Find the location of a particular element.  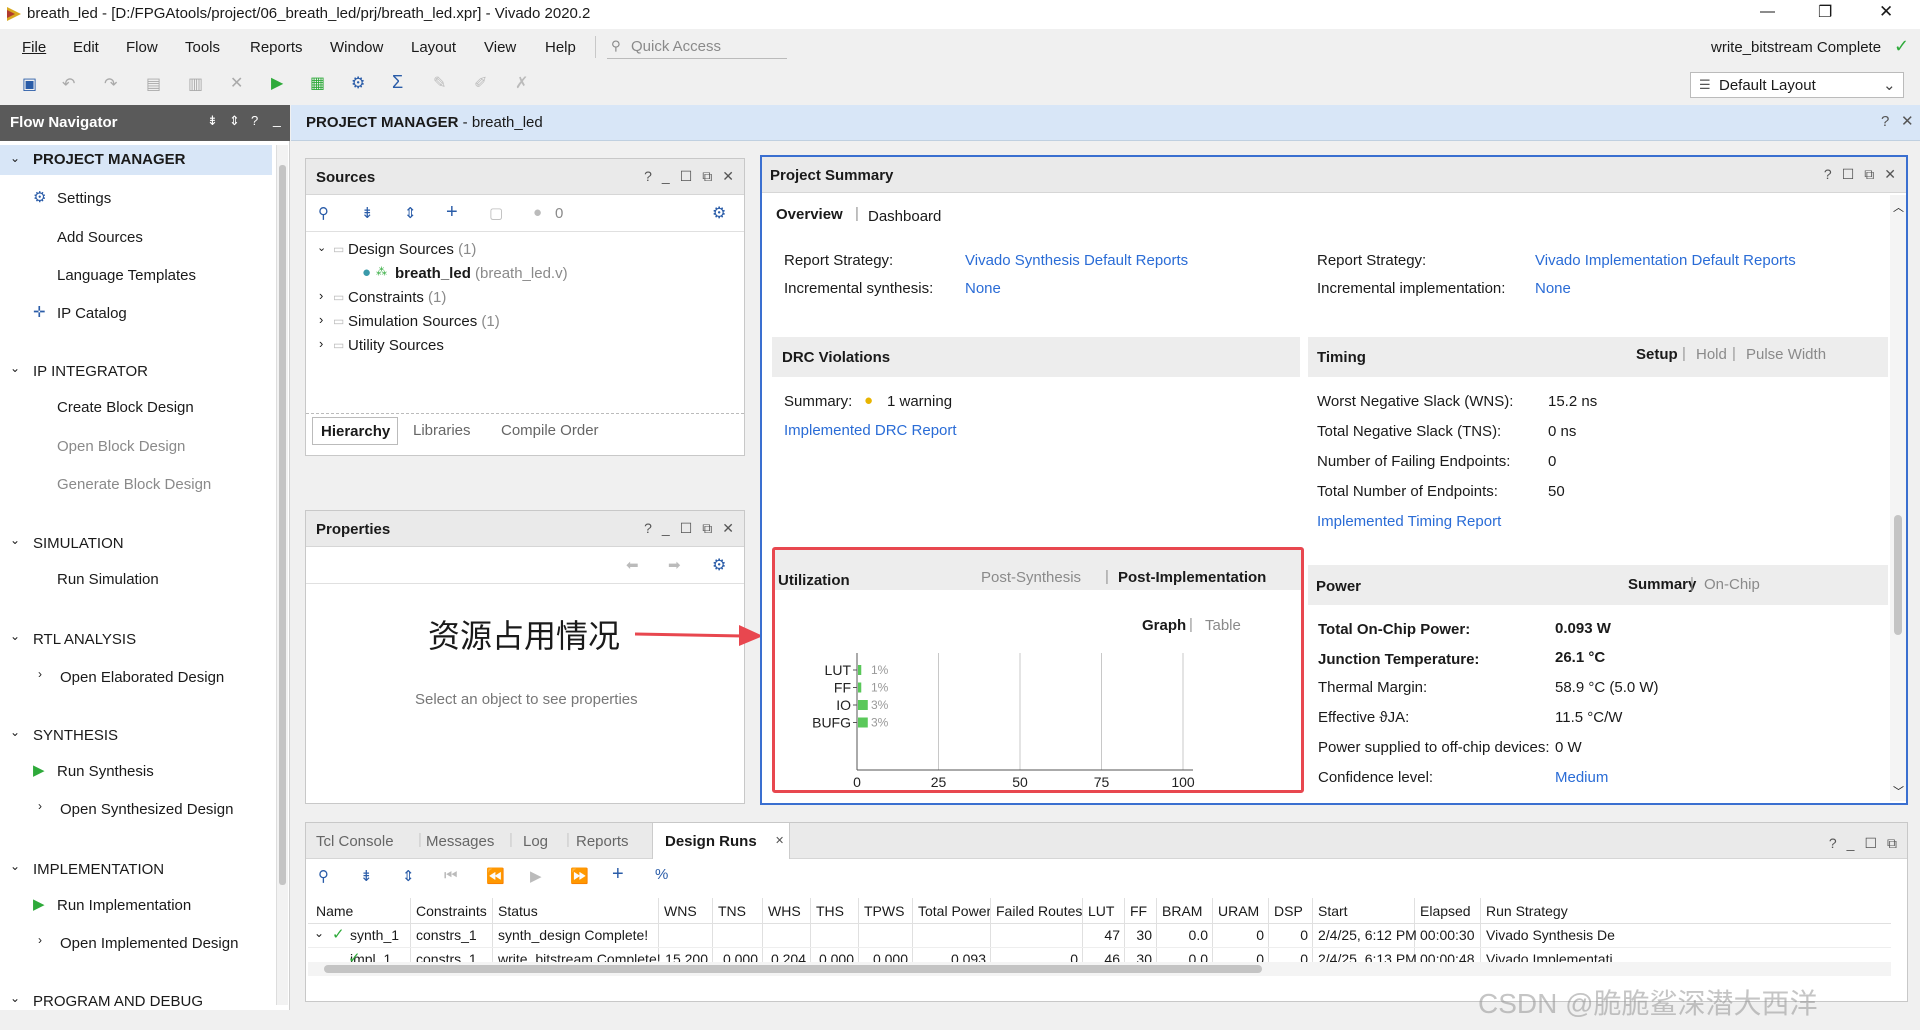

tab-design-runs: Design Runs ✕ is located at coordinates (721, 841).